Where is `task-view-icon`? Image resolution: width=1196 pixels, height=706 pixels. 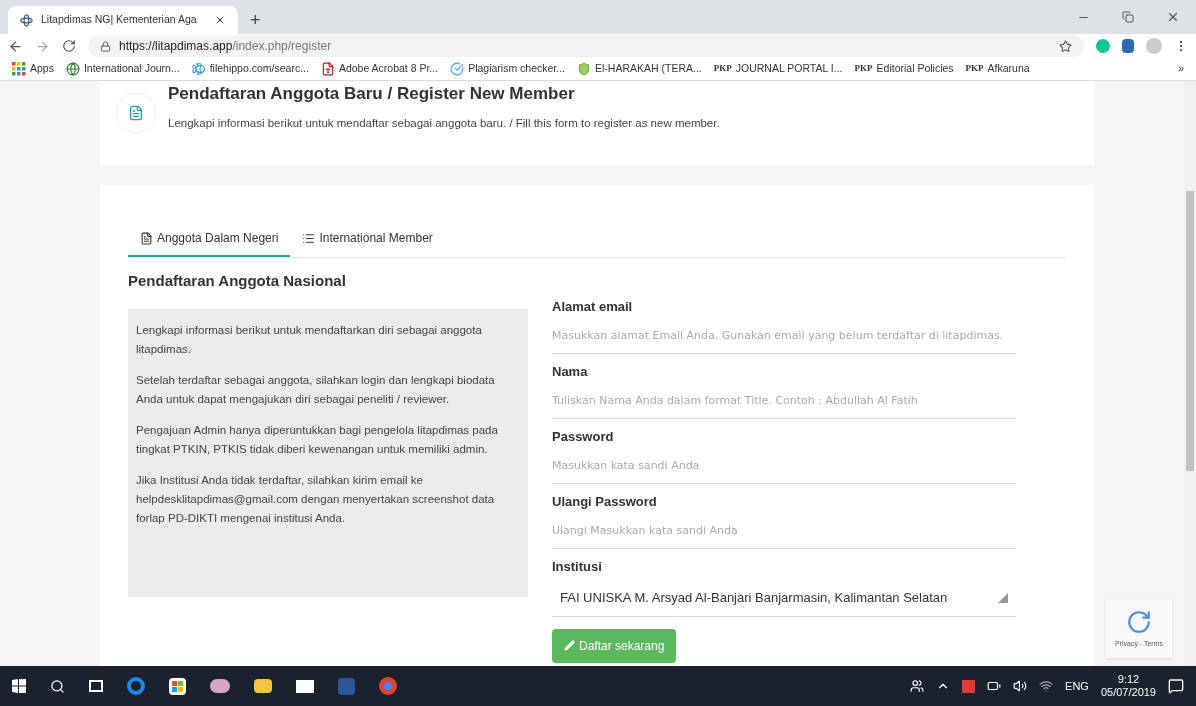
task-view-icon is located at coordinates (96, 686).